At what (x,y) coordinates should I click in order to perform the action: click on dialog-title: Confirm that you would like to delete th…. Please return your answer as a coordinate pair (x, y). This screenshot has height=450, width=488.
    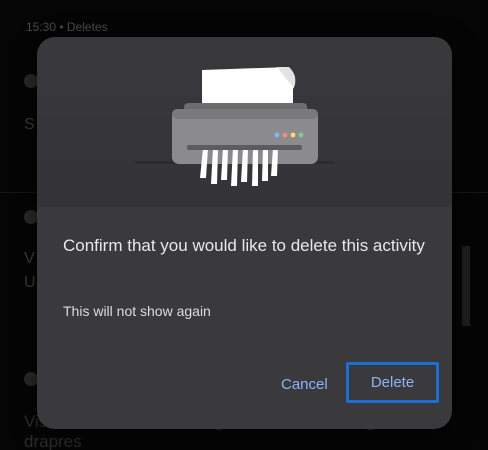
    Looking at the image, I should click on (244, 245).